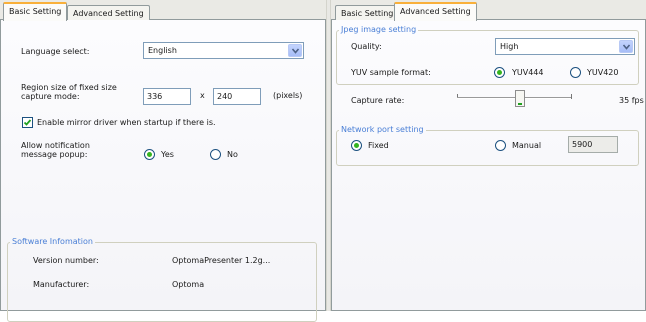 This screenshot has height=322, width=646. What do you see at coordinates (379, 29) in the screenshot?
I see `jpeg-image-title: Jpeg image setting` at bounding box center [379, 29].